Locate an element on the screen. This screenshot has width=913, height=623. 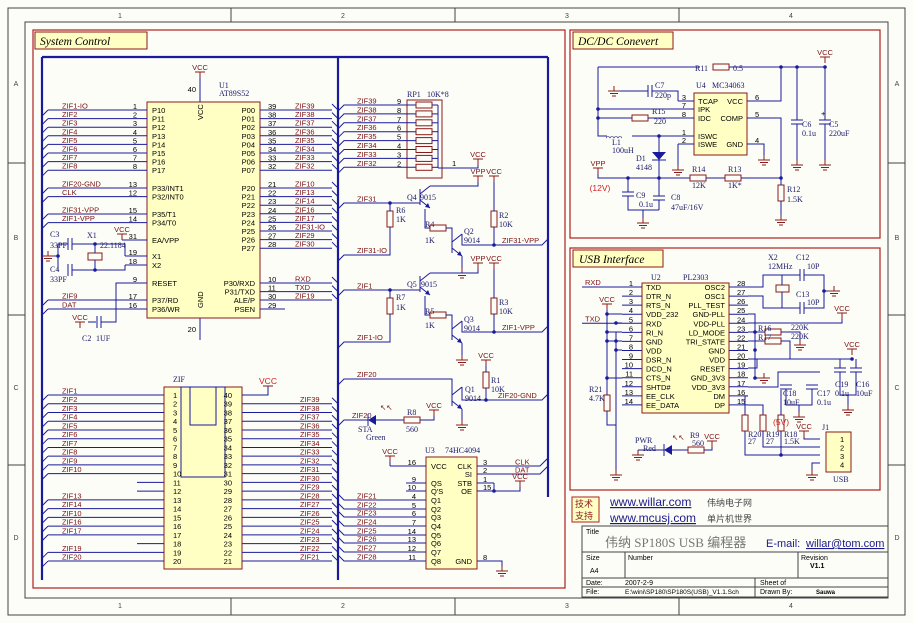
q5-value: 9015 is located at coordinates (429, 284).